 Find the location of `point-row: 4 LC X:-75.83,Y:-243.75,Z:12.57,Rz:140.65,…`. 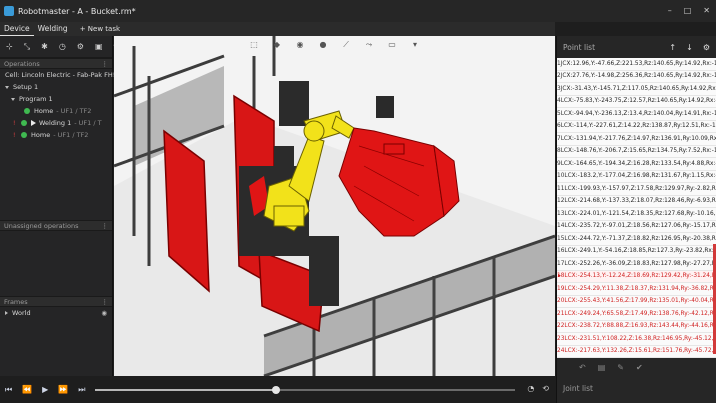

point-row: 4 LC X:-75.83,Y:-243.75,Z:12.57,Rz:140.65,… is located at coordinates (636, 102).